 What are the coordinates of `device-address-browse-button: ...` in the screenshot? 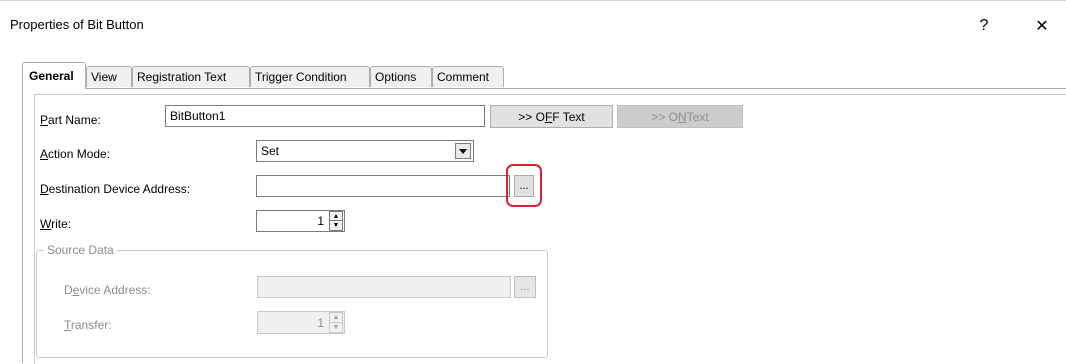 It's located at (525, 287).